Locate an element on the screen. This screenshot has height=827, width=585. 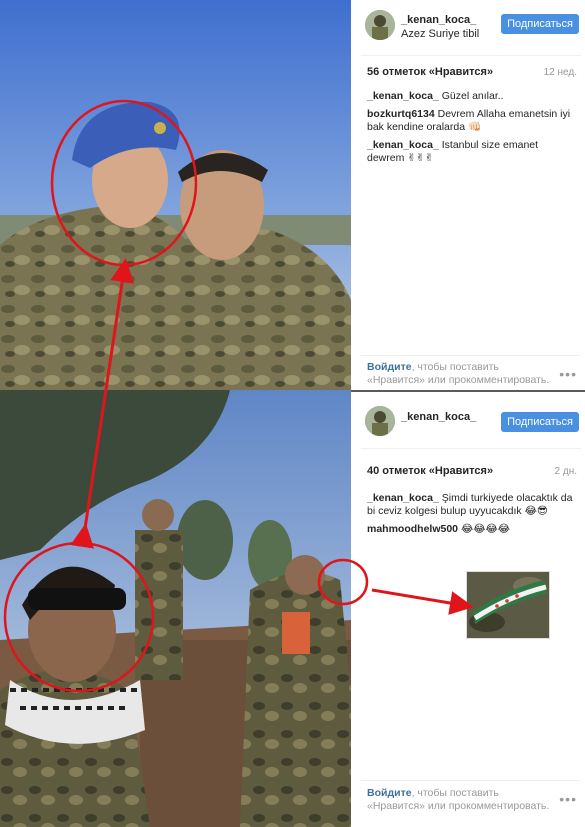
comment: mahmoodhelw500 😂😂😂😂 is located at coordinates (472, 529).